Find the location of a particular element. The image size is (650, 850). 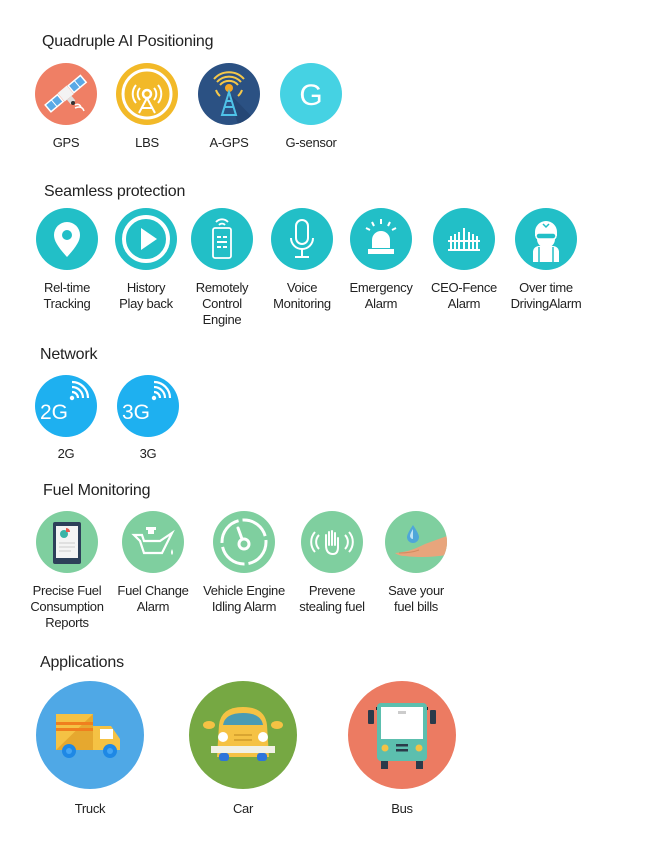

feature-label: Emergency Alarm is located at coordinates (381, 295).